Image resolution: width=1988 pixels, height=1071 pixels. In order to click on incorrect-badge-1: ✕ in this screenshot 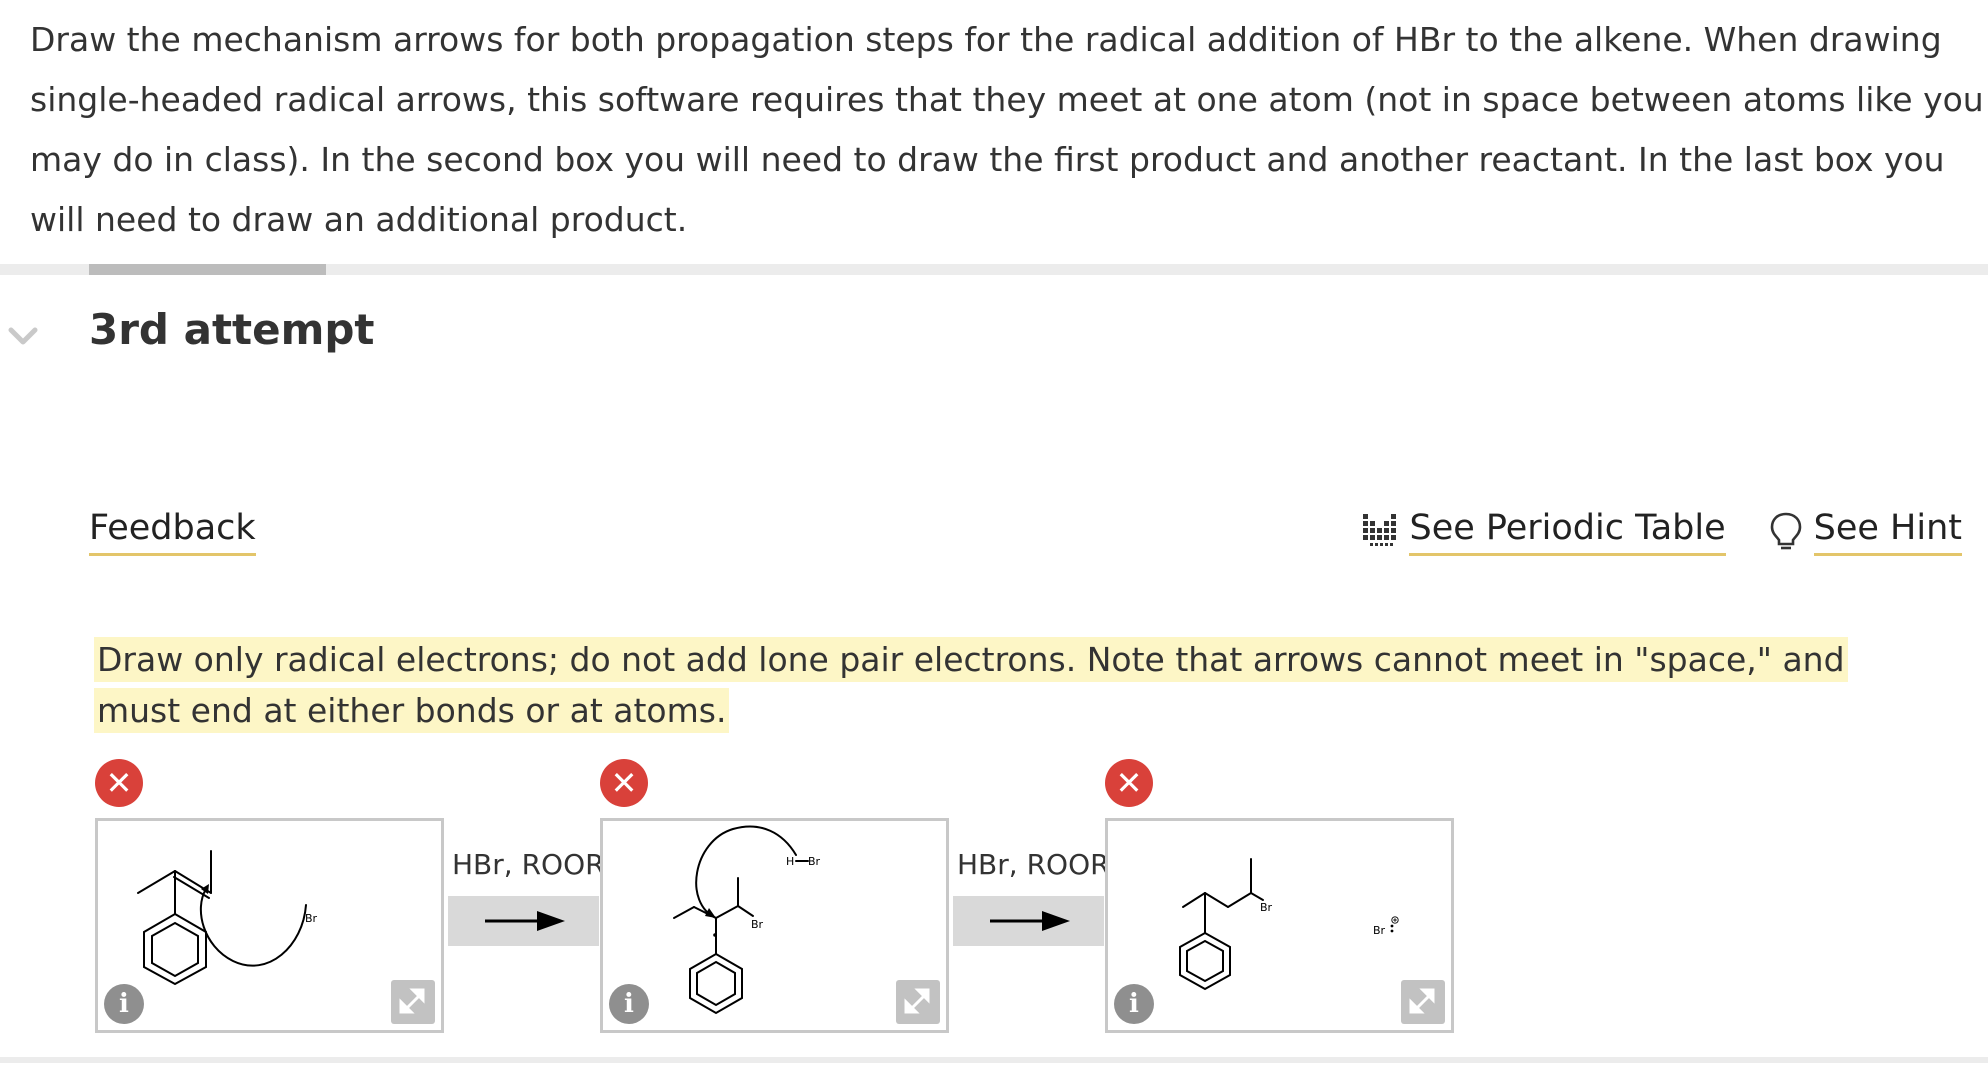, I will do `click(119, 783)`.